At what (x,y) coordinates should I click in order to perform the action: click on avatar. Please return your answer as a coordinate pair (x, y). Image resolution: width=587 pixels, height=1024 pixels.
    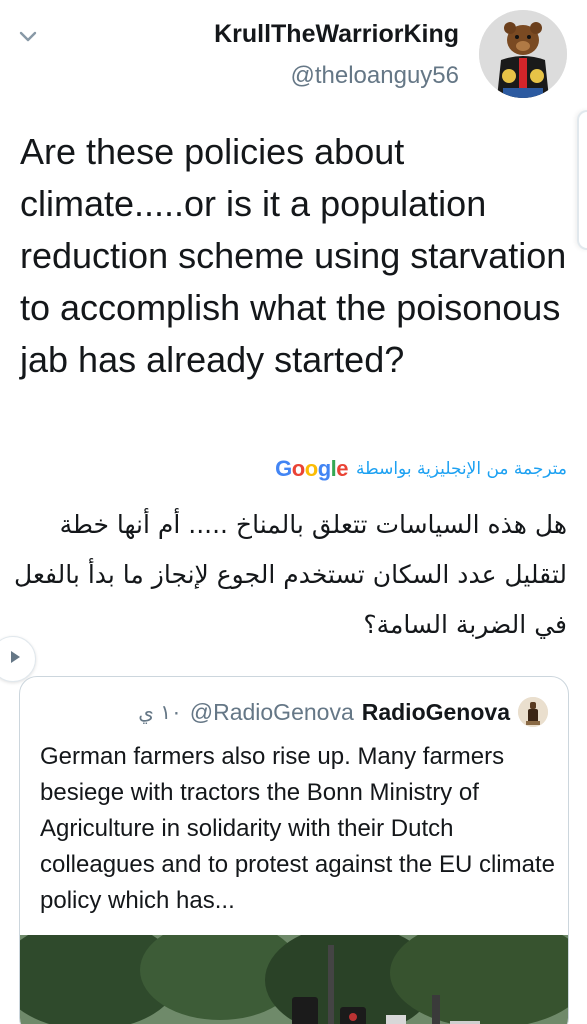
    Looking at the image, I should click on (523, 54).